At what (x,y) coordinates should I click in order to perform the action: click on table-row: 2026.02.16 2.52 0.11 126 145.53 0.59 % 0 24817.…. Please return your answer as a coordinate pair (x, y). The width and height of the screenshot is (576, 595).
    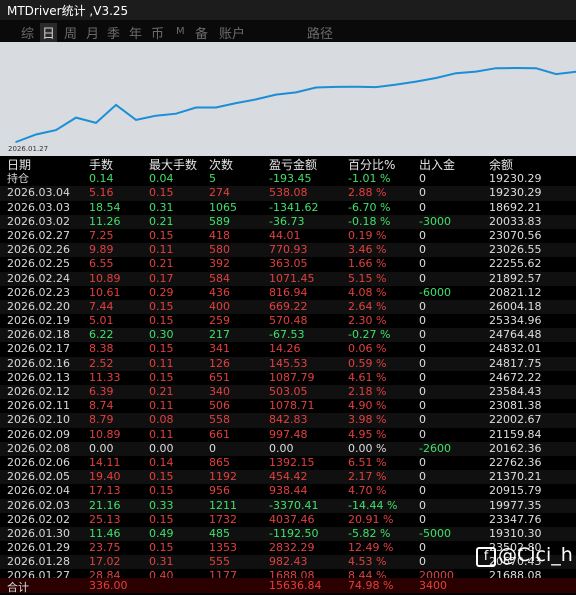
    Looking at the image, I should click on (288, 363).